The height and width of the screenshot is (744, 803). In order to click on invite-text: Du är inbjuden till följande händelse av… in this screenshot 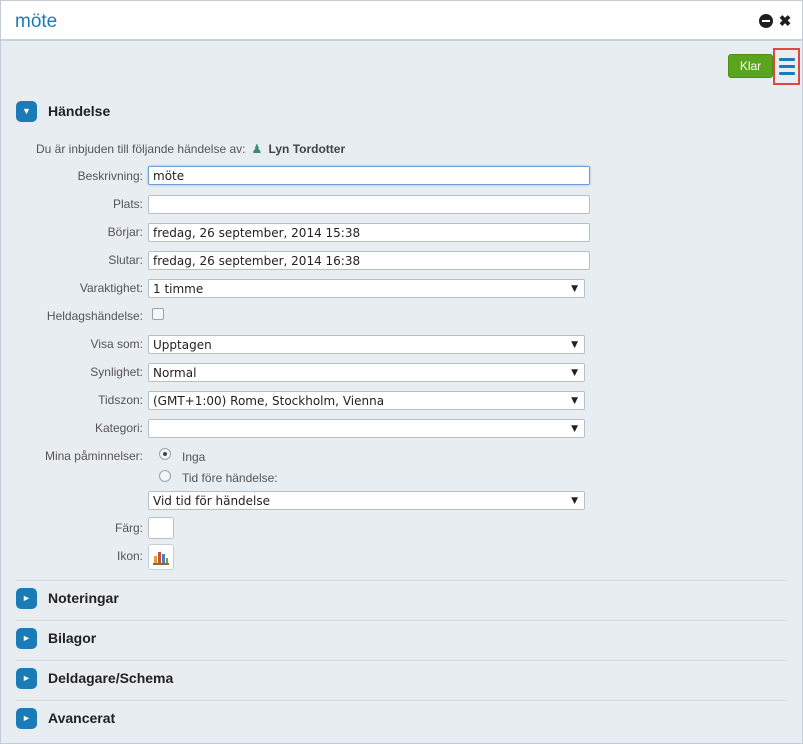, I will do `click(141, 149)`.